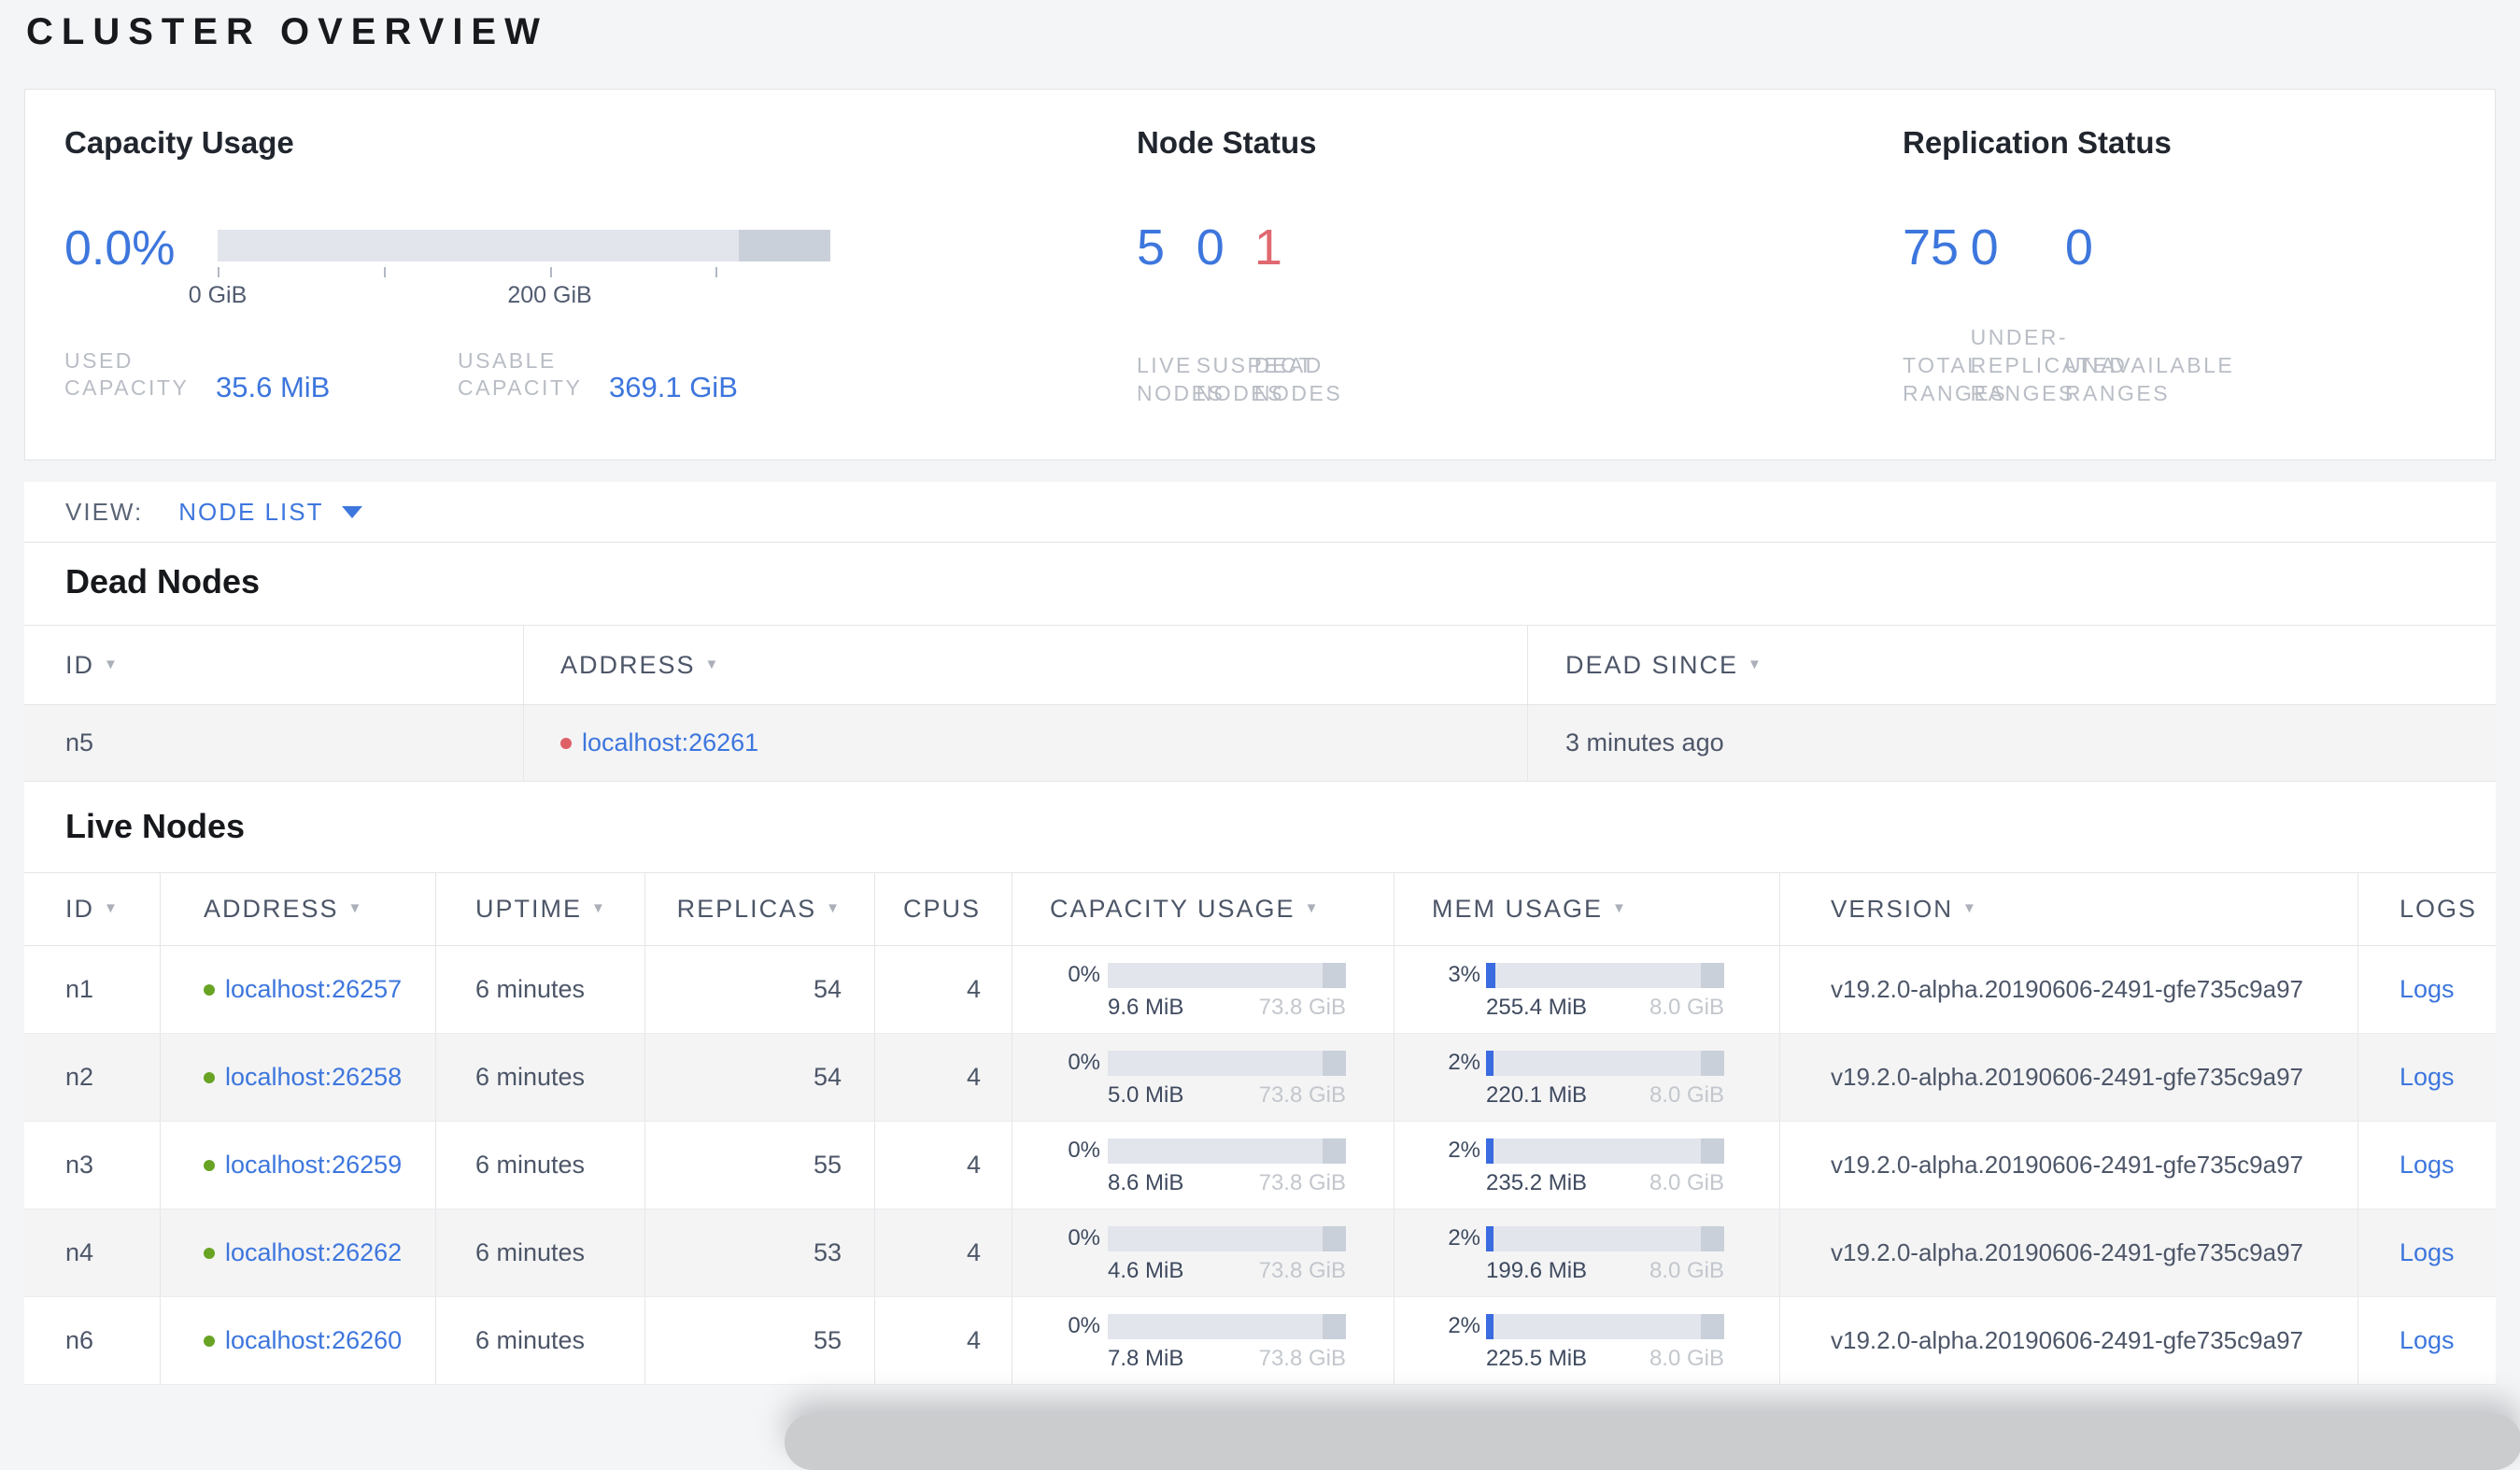  What do you see at coordinates (197, 375) in the screenshot?
I see `used-capacity-stat: USED CAPACITY 35.6 MiB` at bounding box center [197, 375].